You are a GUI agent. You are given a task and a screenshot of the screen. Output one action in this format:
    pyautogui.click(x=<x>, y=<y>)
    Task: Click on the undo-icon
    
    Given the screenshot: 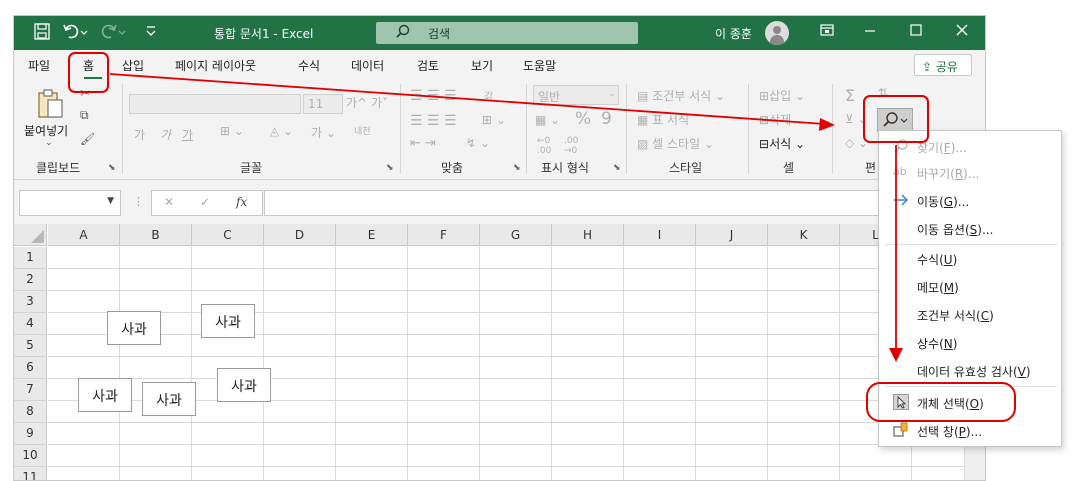 What is the action you would take?
    pyautogui.click(x=76, y=33)
    